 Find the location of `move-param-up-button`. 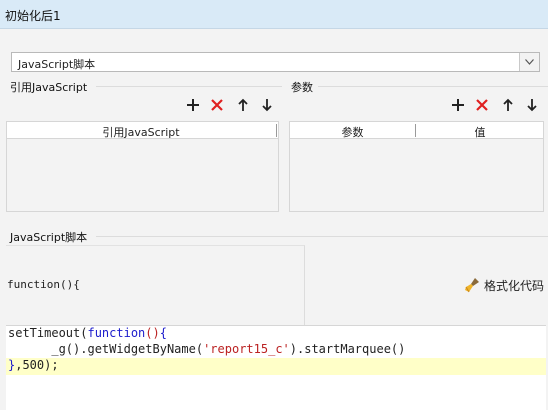

move-param-up-button is located at coordinates (508, 105).